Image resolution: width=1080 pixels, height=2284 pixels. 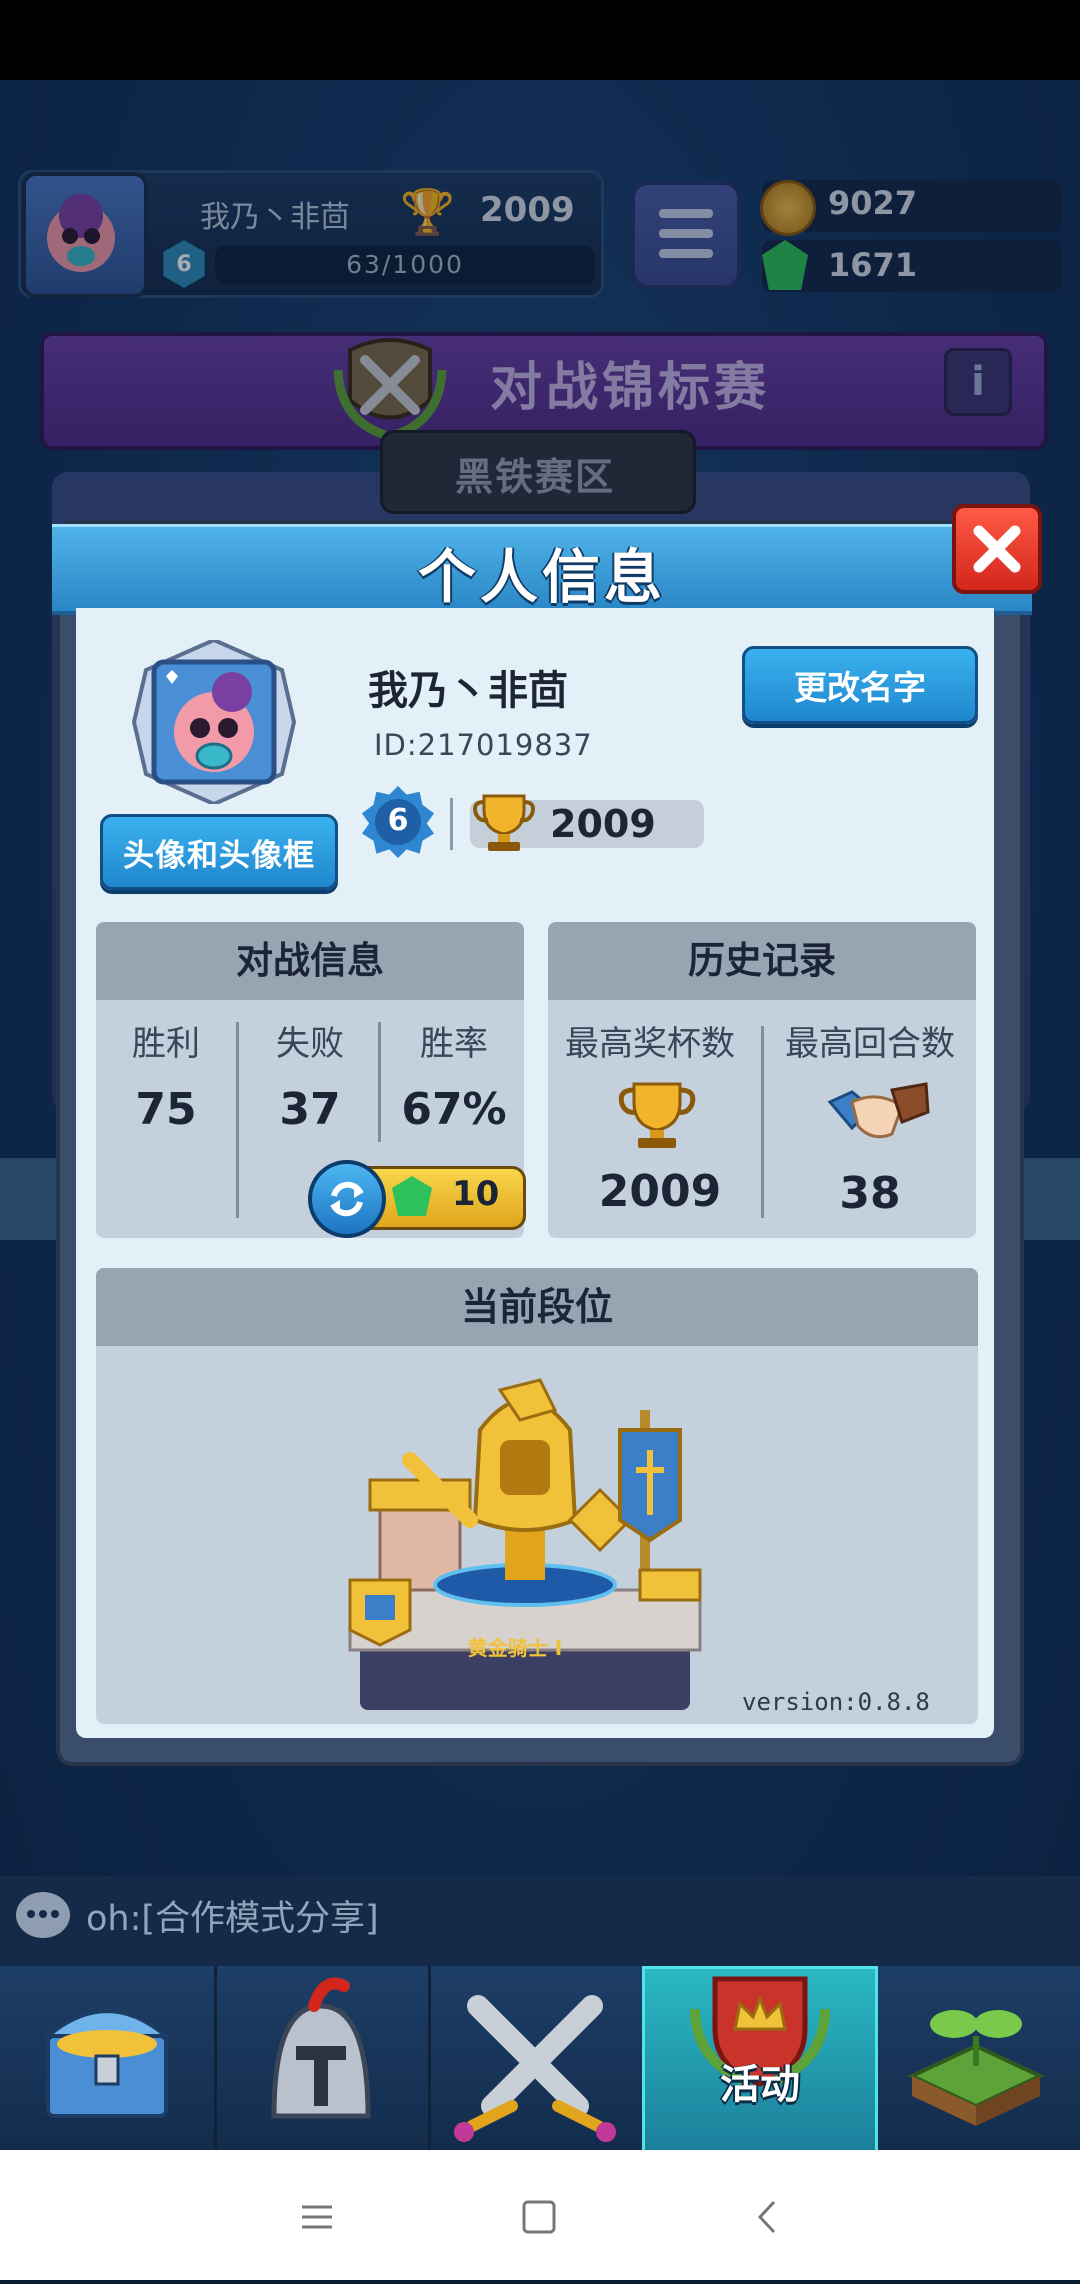 What do you see at coordinates (317, 2217) in the screenshot?
I see `recent-apps-icon` at bounding box center [317, 2217].